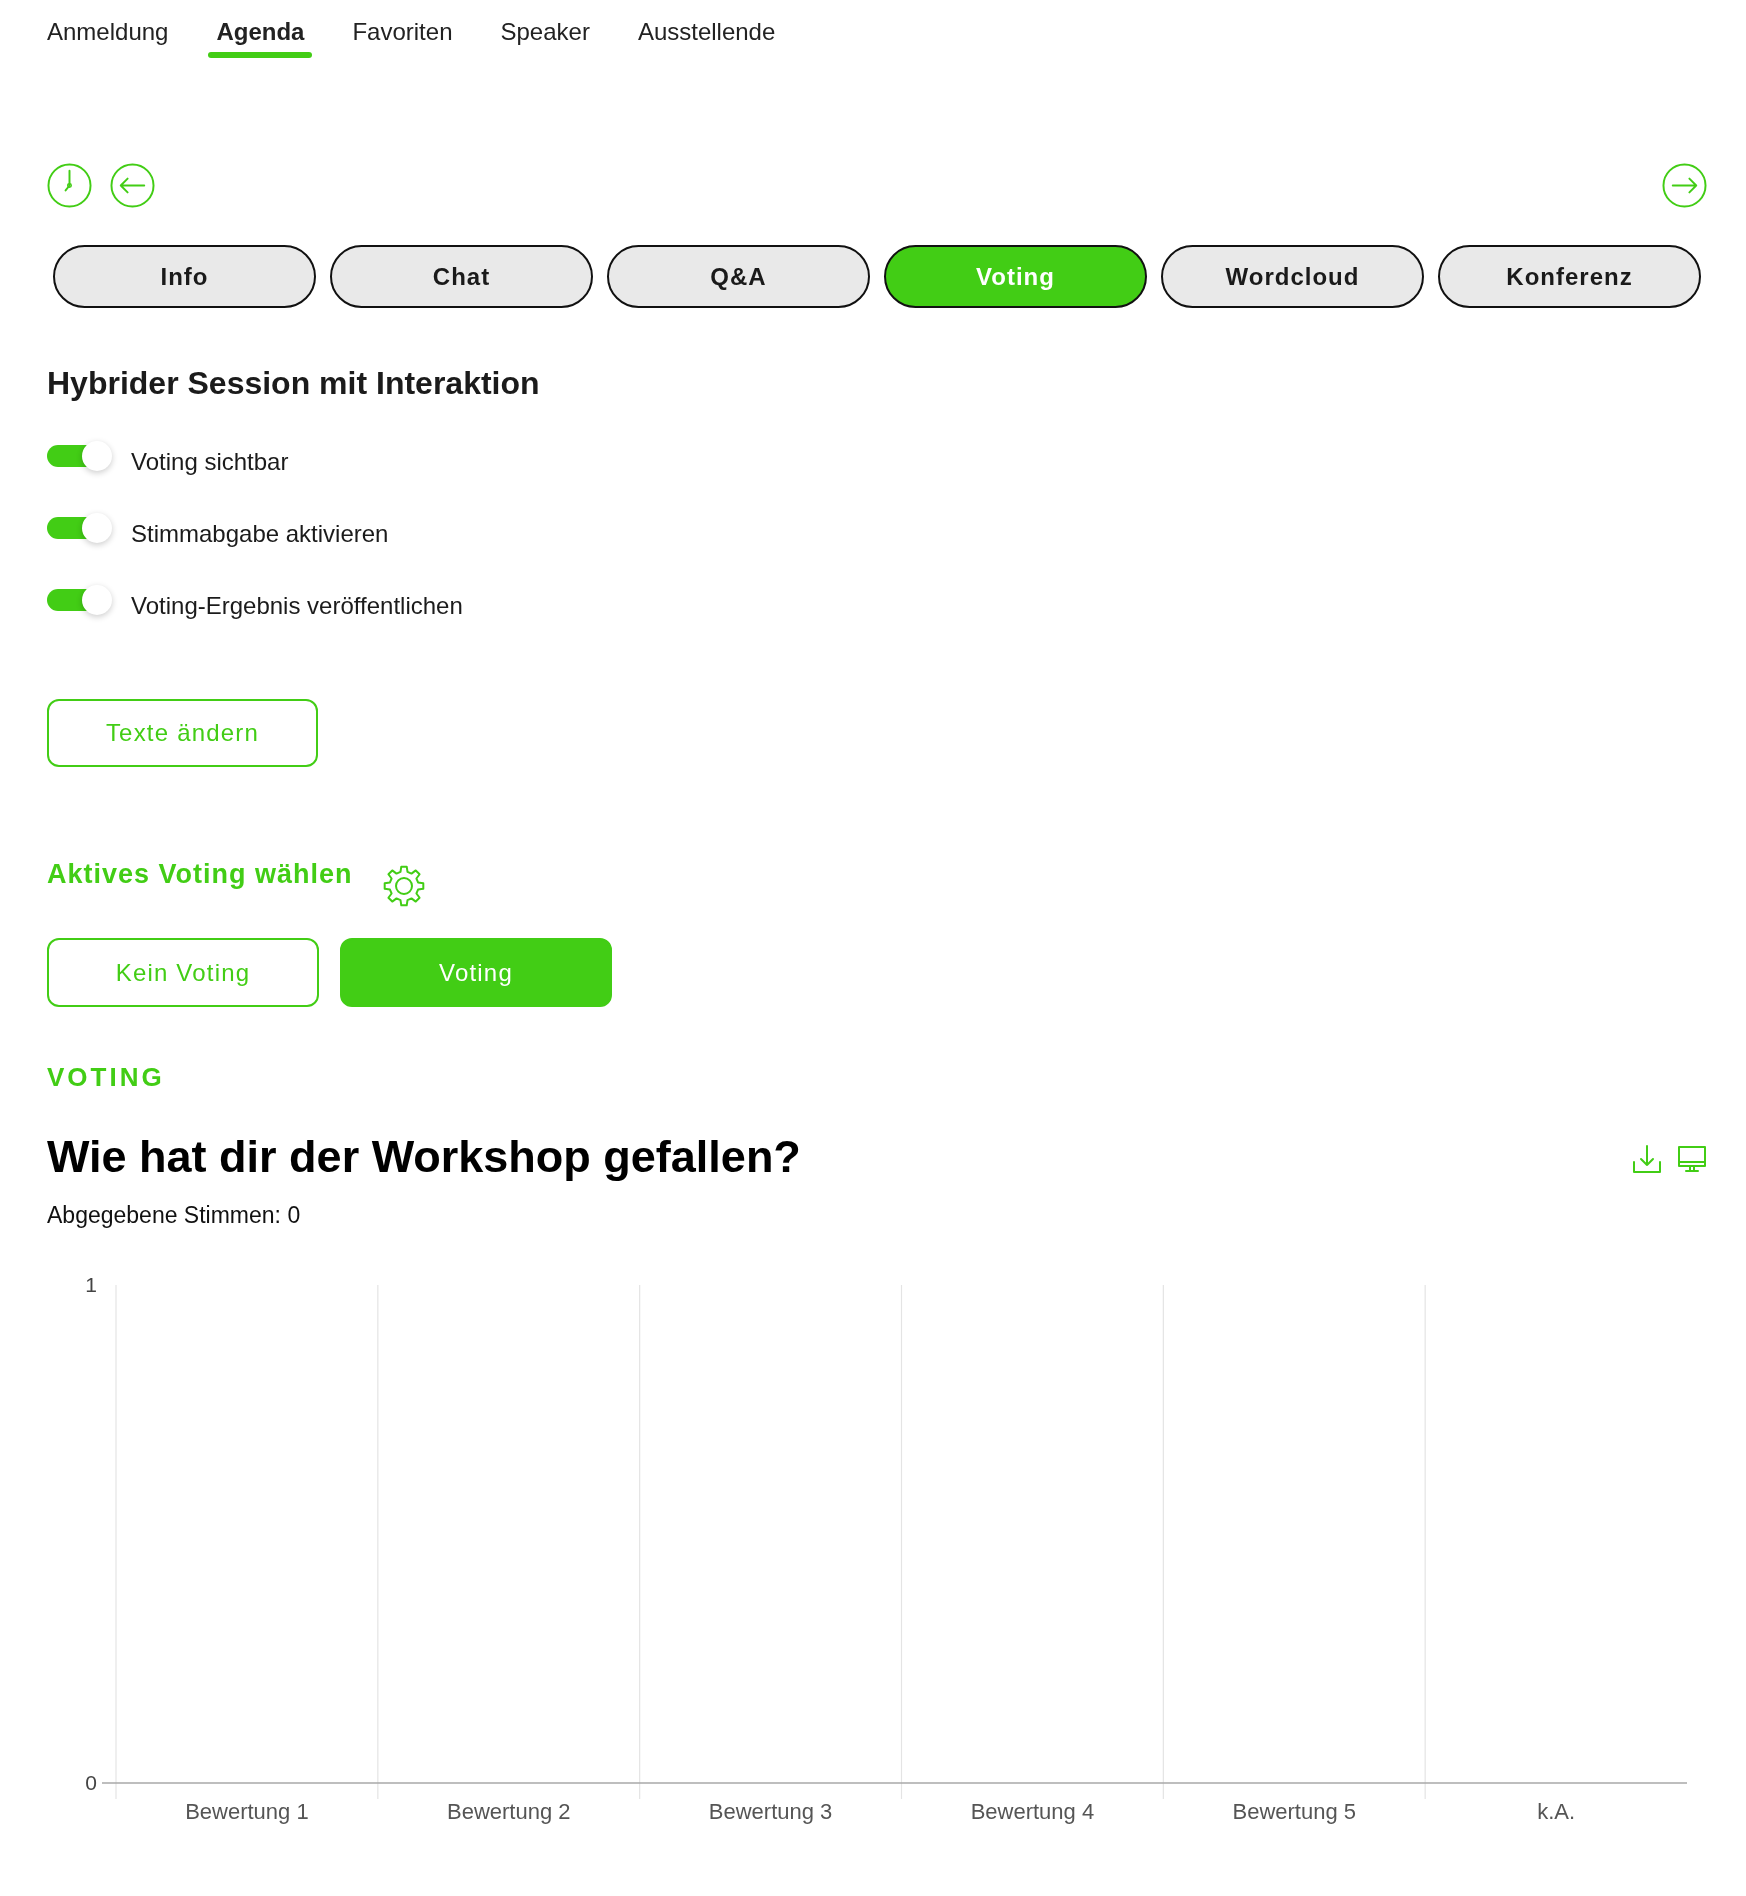  Describe the element at coordinates (1292, 276) in the screenshot. I see `session-tab: Wordcloud` at that location.